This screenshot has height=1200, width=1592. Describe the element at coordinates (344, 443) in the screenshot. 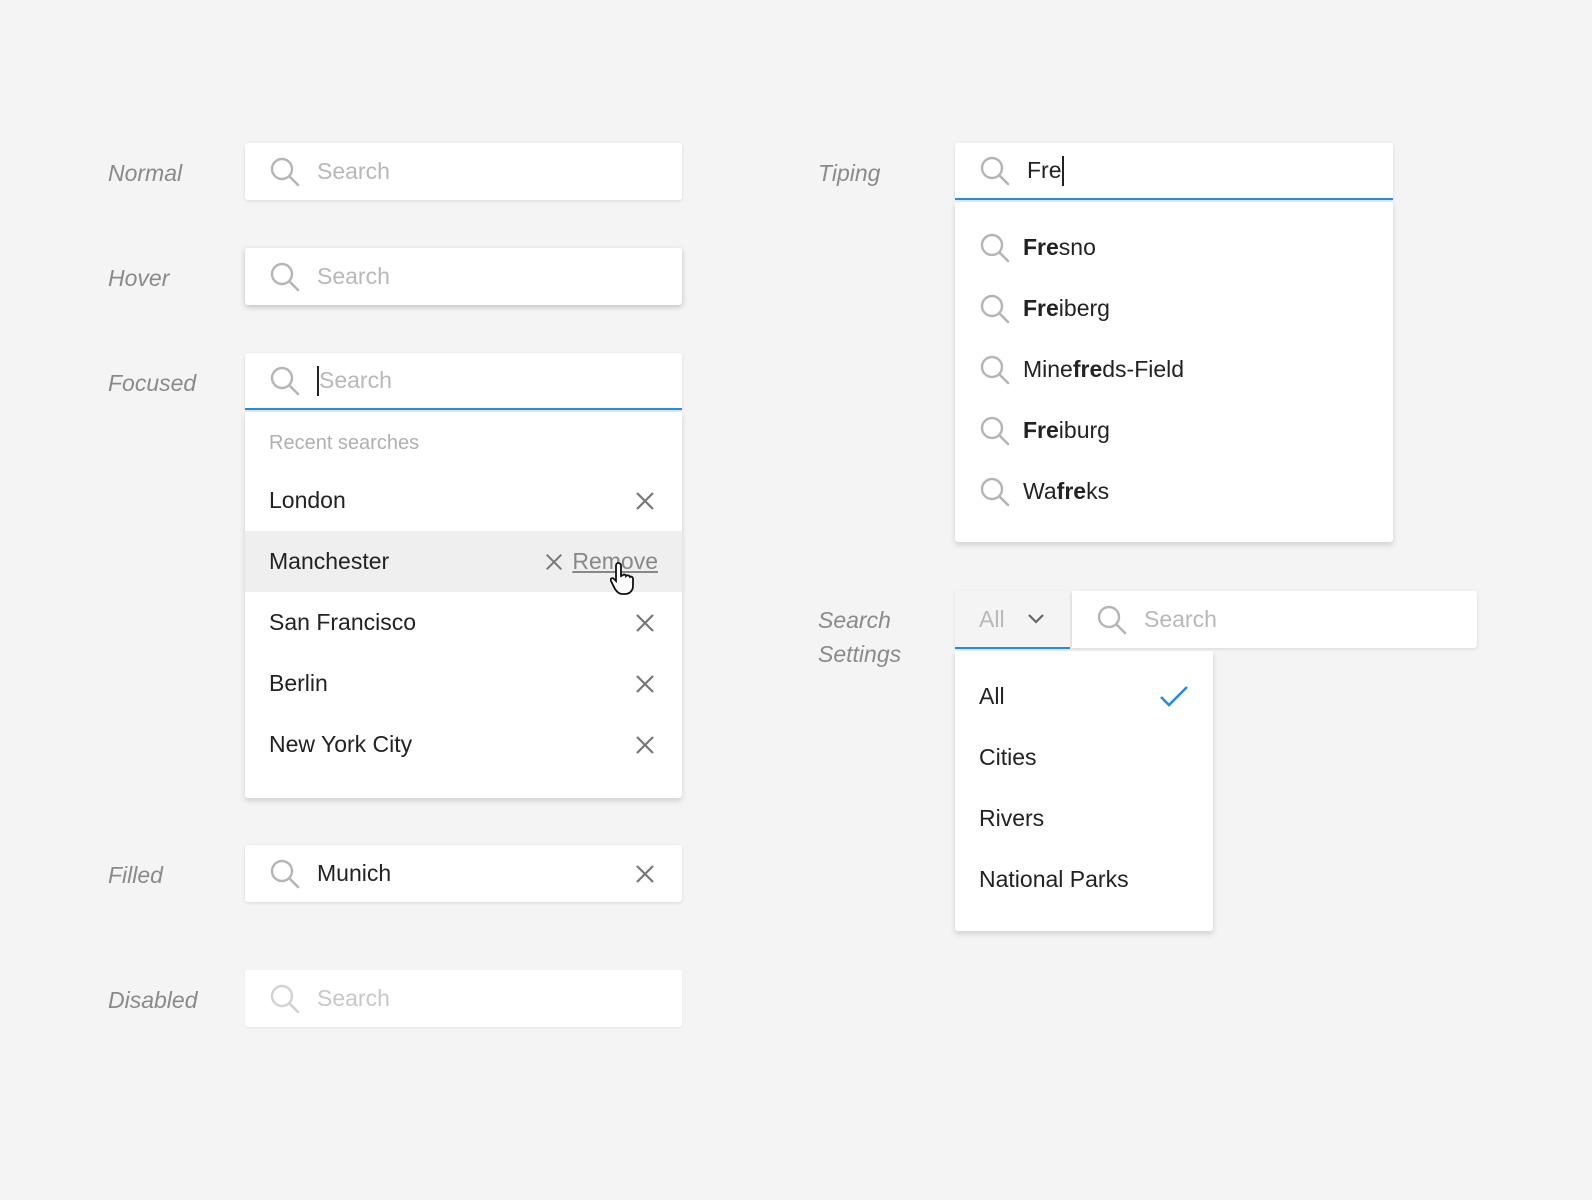

I see `recent-searches-heading: Recent searches` at that location.